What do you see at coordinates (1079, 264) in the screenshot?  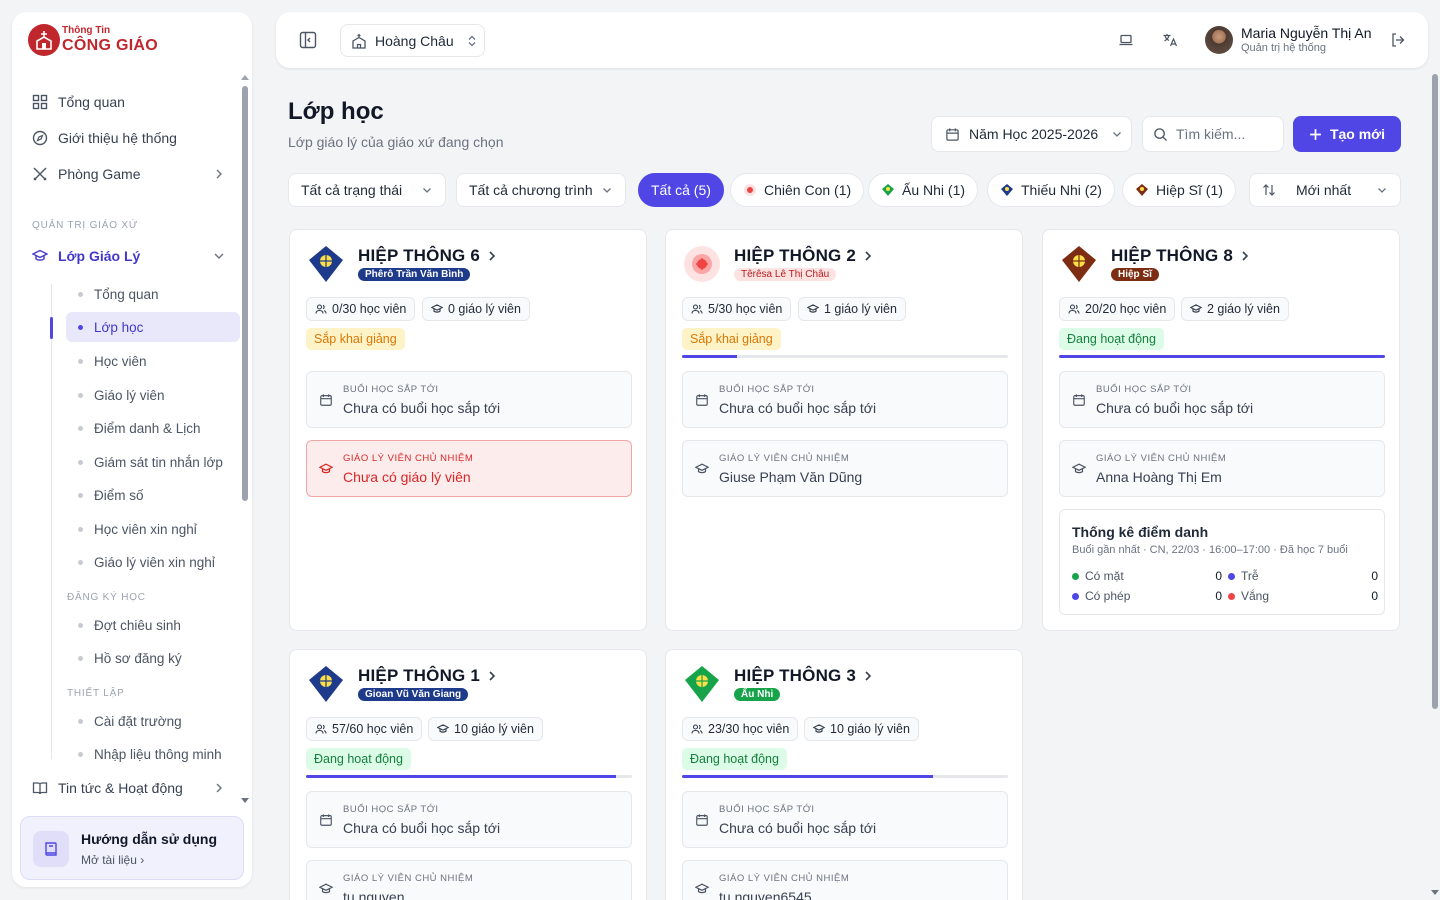 I see `hiep-si-badge-icon` at bounding box center [1079, 264].